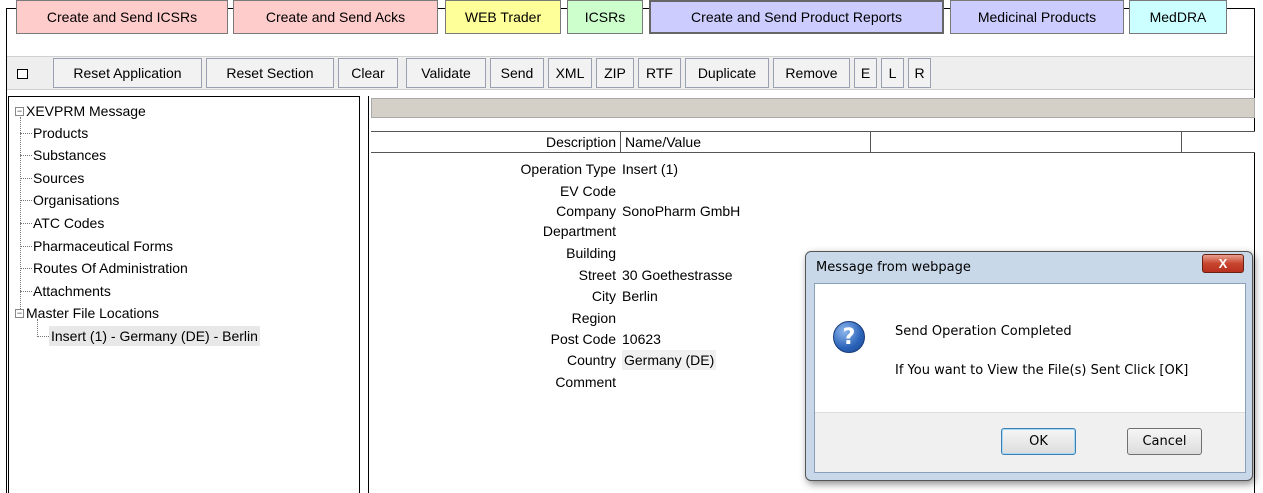  Describe the element at coordinates (605, 17) in the screenshot. I see `tab-icsrs: ICSRs` at that location.